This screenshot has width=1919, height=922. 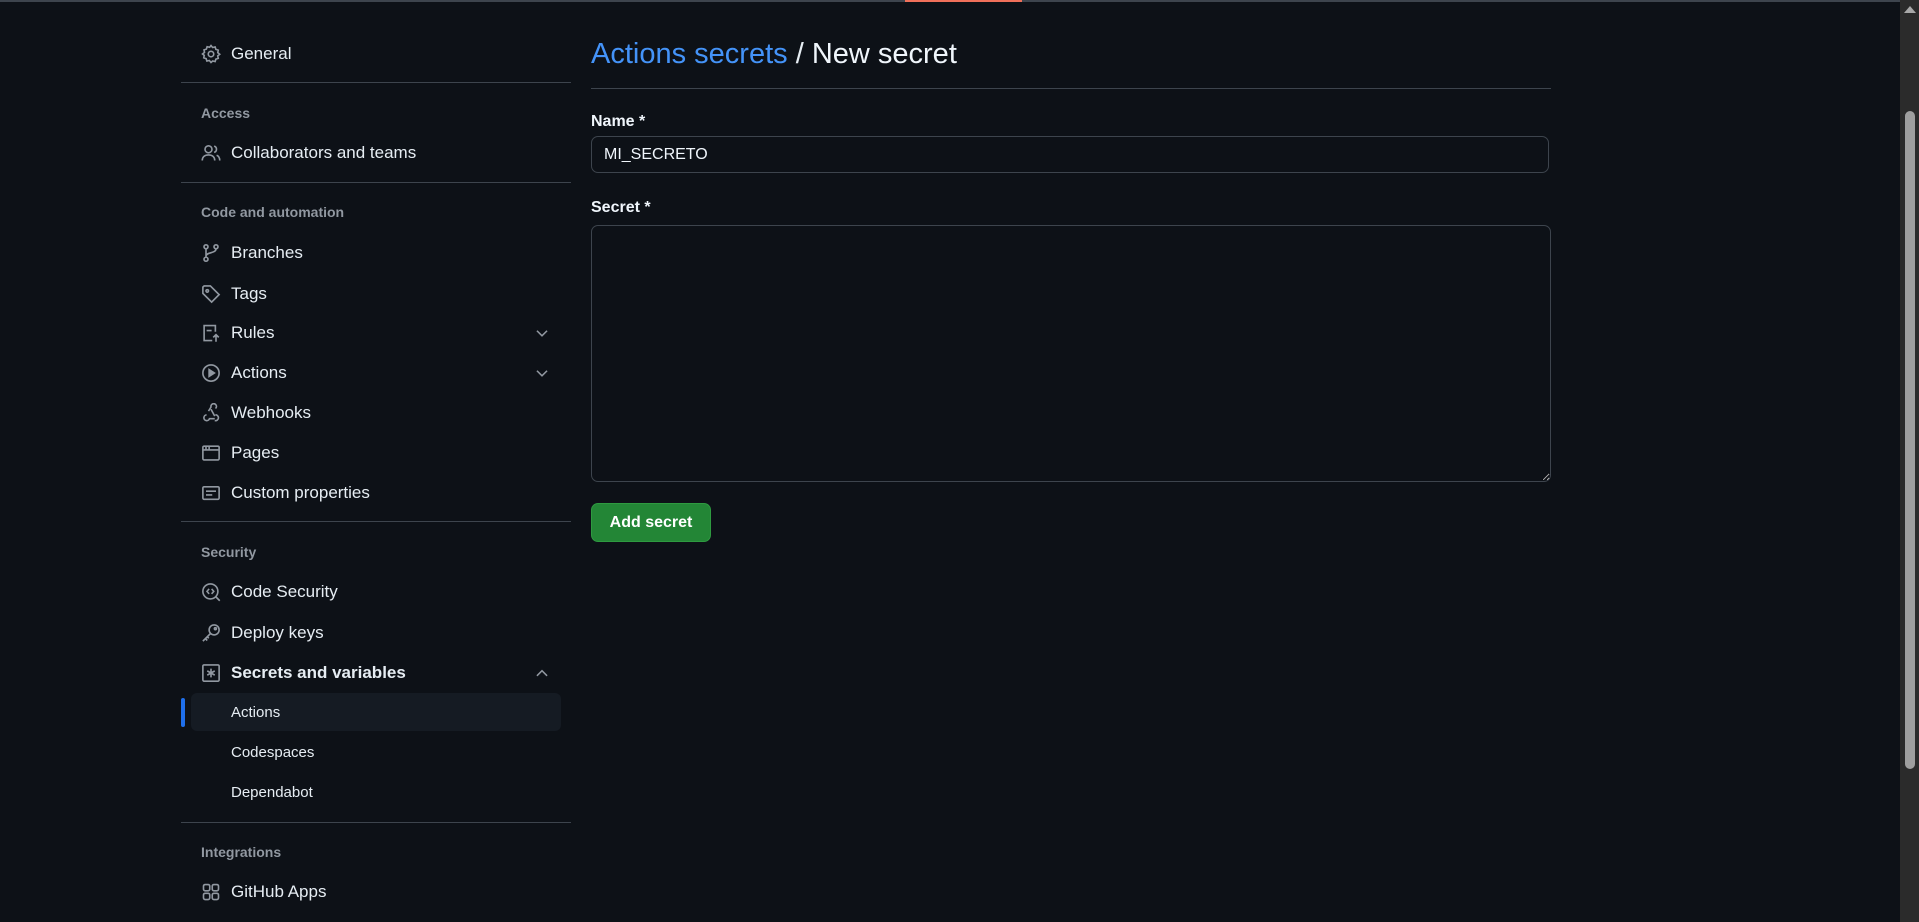 What do you see at coordinates (241, 852) in the screenshot?
I see `section-heading-integrations: Integrations` at bounding box center [241, 852].